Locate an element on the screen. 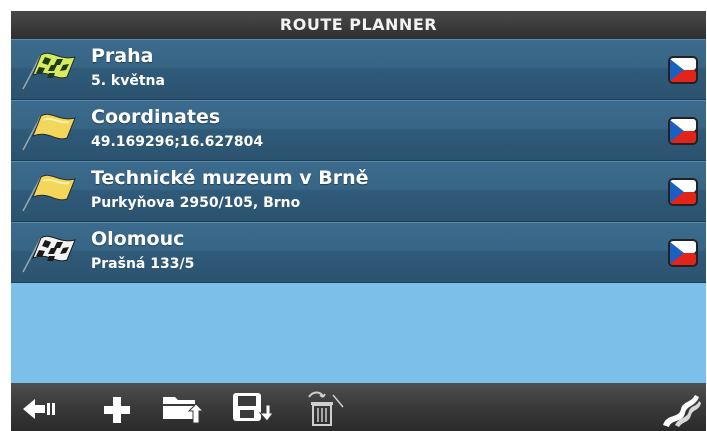 The image size is (707, 431). back-icon is located at coordinates (39, 409).